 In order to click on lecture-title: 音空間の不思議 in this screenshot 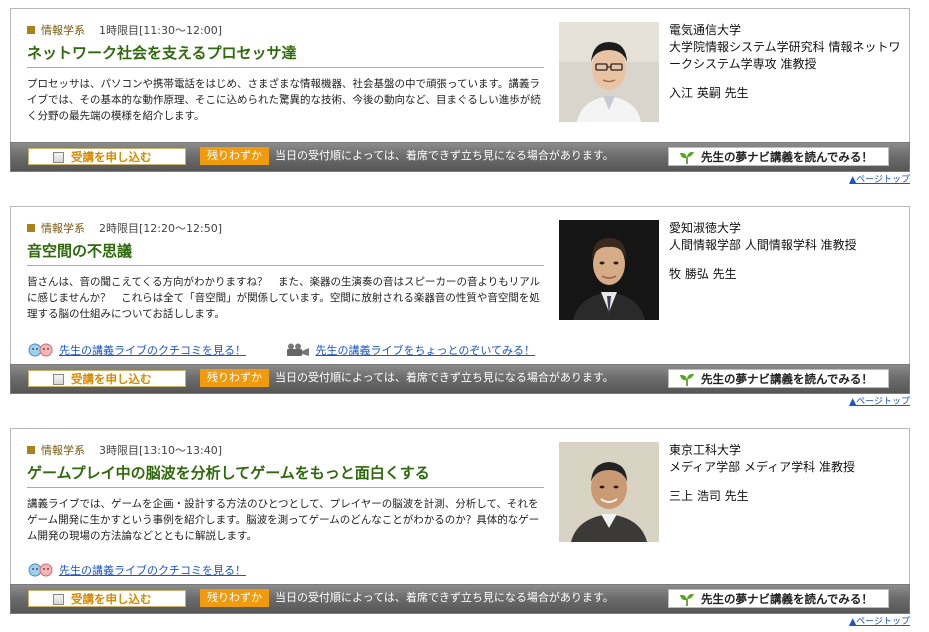, I will do `click(285, 253)`.